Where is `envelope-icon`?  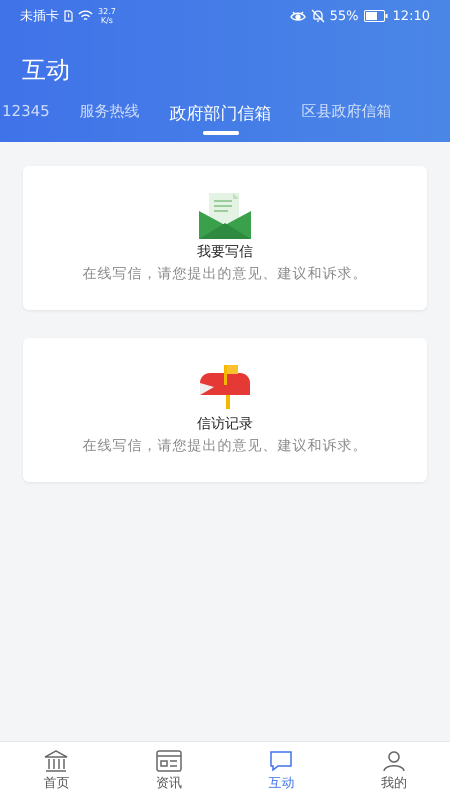
envelope-icon is located at coordinates (225, 216).